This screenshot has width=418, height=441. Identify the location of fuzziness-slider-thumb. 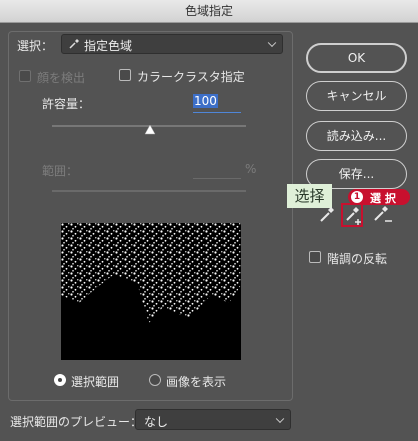
(150, 129).